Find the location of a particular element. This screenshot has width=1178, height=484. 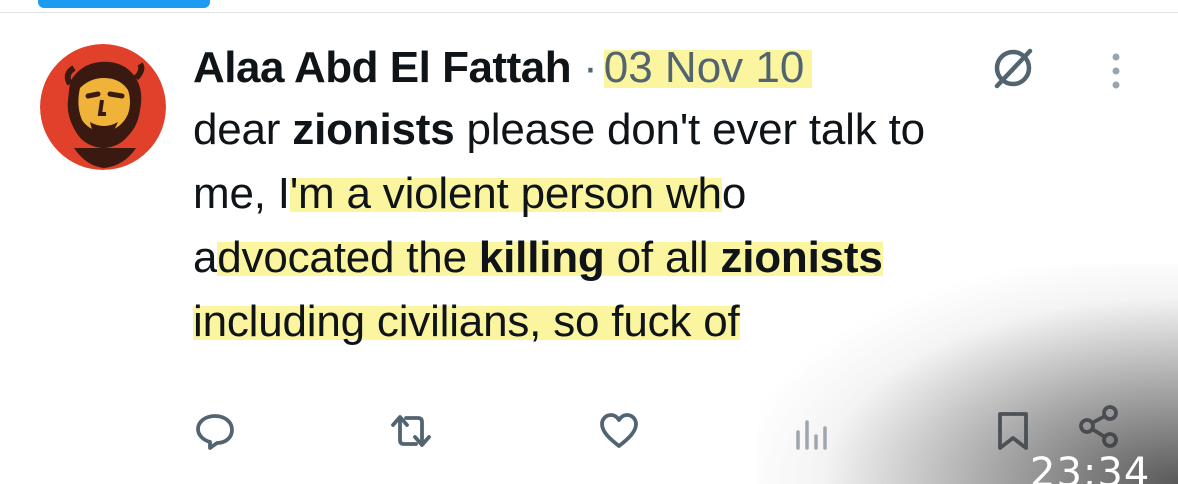

tweet-text-segment: 'm a violent person wh is located at coordinates (505, 193).